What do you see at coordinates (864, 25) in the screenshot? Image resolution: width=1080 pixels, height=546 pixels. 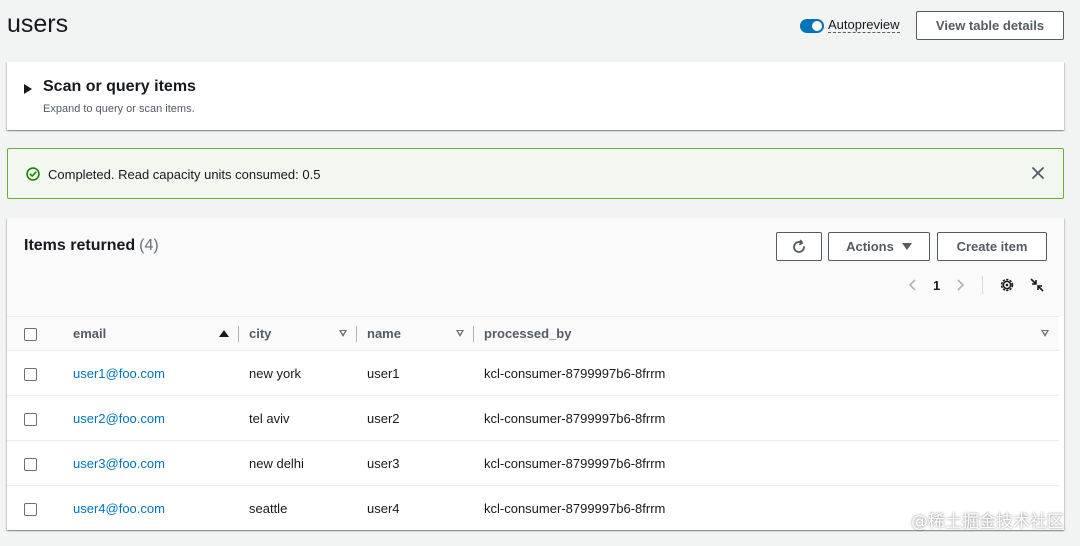 I see `autopreview-label: Autopreview` at bounding box center [864, 25].